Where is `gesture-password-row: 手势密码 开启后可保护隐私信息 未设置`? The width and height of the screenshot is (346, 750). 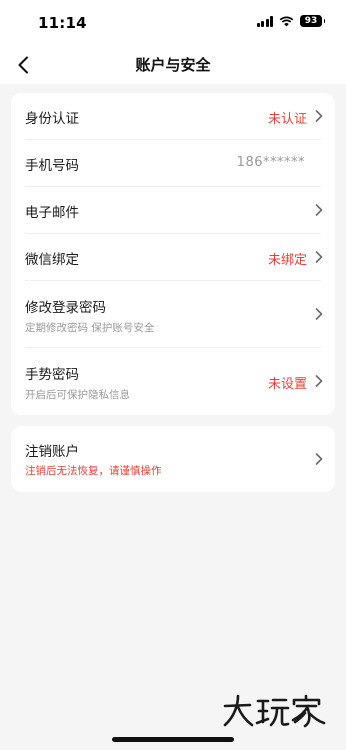
gesture-password-row: 手势密码 开启后可保护隐私信息 未设置 is located at coordinates (173, 381).